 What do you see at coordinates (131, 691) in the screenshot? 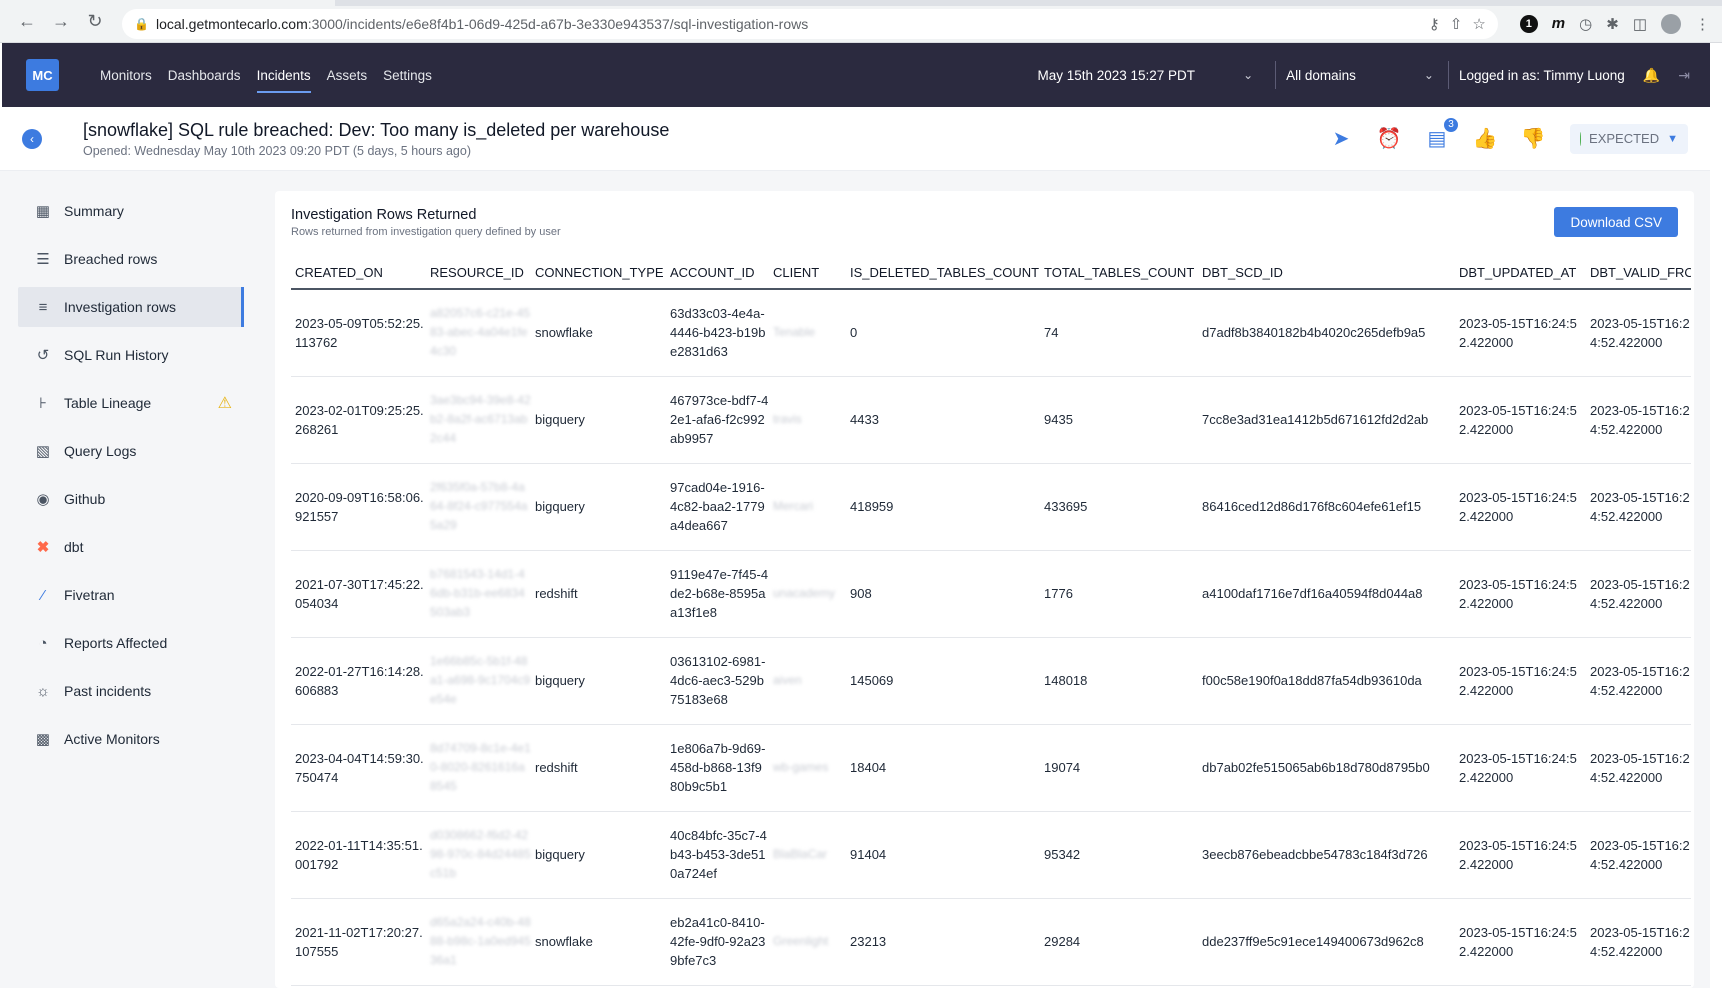
I see `sidebar-item-past-incidents: ☼ Past incidents` at bounding box center [131, 691].